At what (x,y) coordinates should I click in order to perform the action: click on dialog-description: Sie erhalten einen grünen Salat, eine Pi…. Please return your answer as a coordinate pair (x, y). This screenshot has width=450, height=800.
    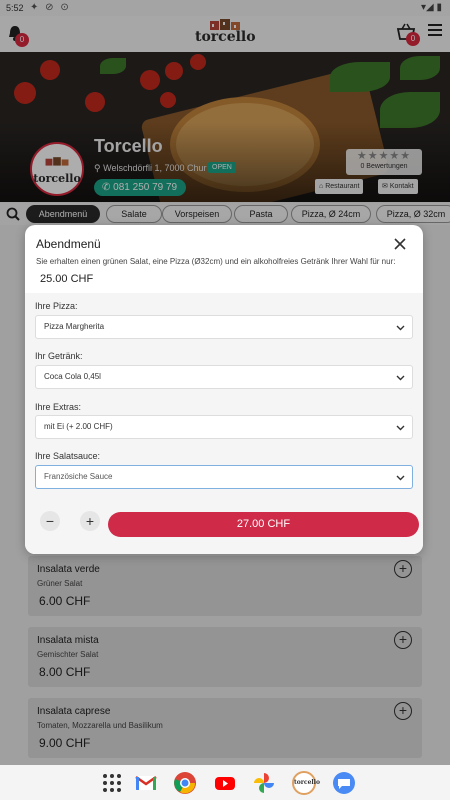
    Looking at the image, I should click on (216, 261).